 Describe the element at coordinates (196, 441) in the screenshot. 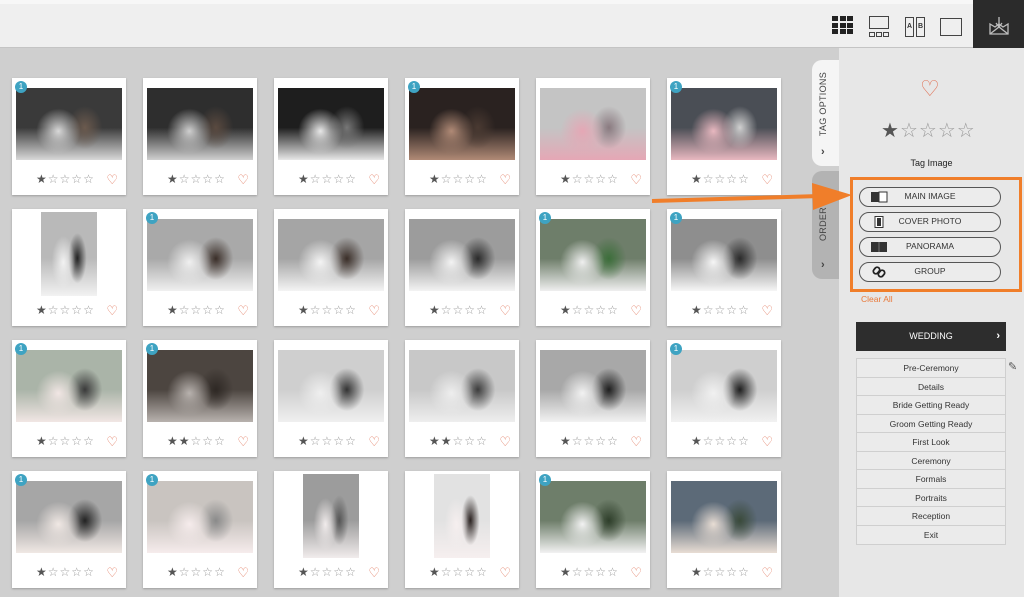

I see `star-rating: ★ ★ ☆ ☆ ☆` at that location.